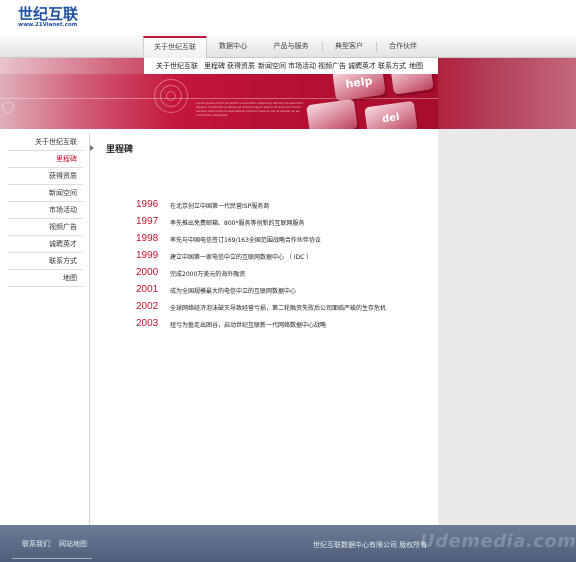  Describe the element at coordinates (272, 66) in the screenshot. I see `subnav-item-news: 新闻空间` at that location.